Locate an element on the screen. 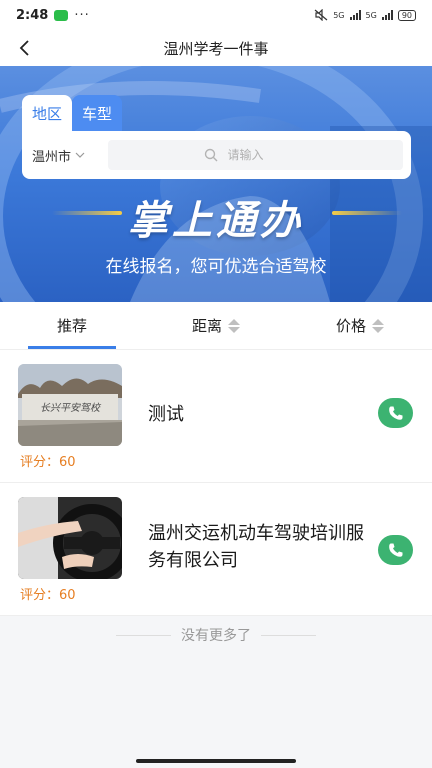 The height and width of the screenshot is (768, 432). search-card: 温州市 is located at coordinates (216, 155).